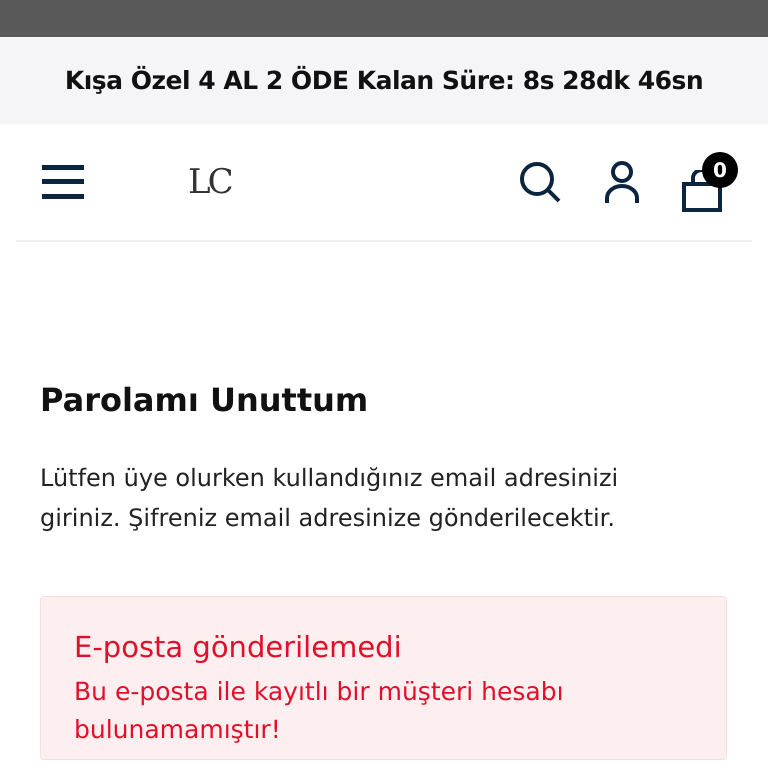 The width and height of the screenshot is (768, 768). Describe the element at coordinates (63, 182) in the screenshot. I see `menu-icon` at that location.